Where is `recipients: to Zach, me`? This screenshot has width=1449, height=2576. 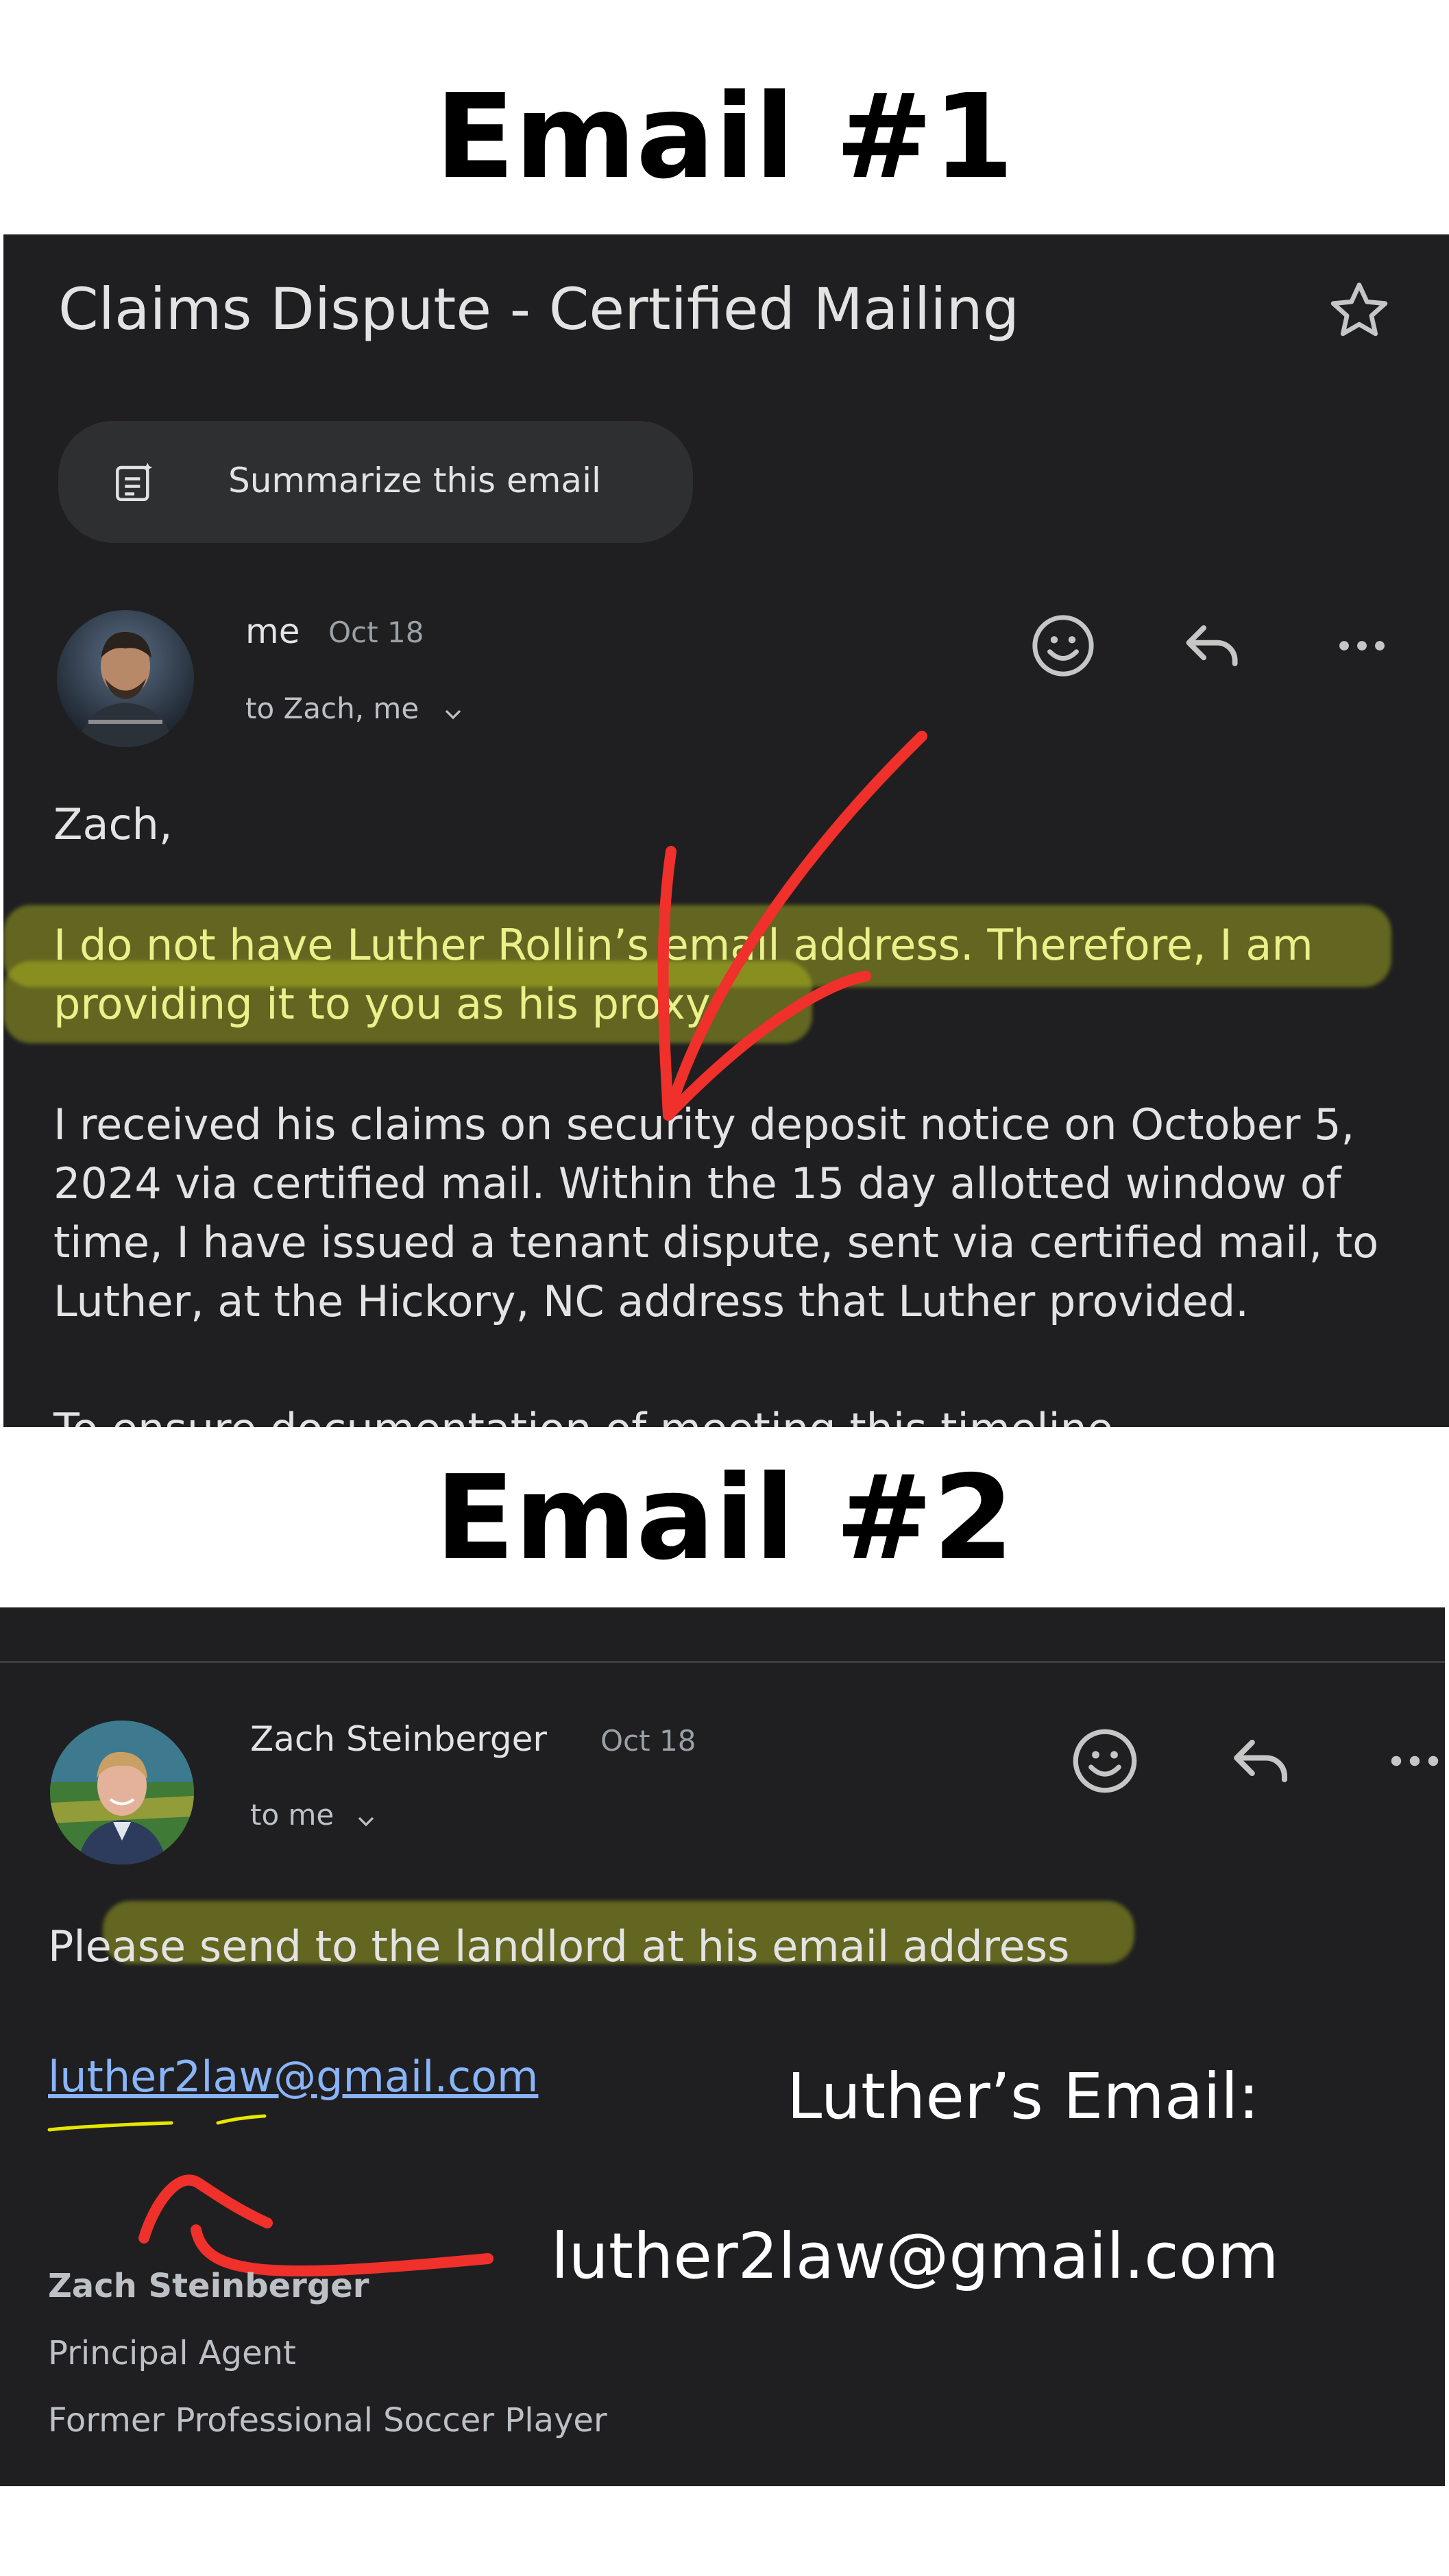
recipients: to Zach, me is located at coordinates (332, 708).